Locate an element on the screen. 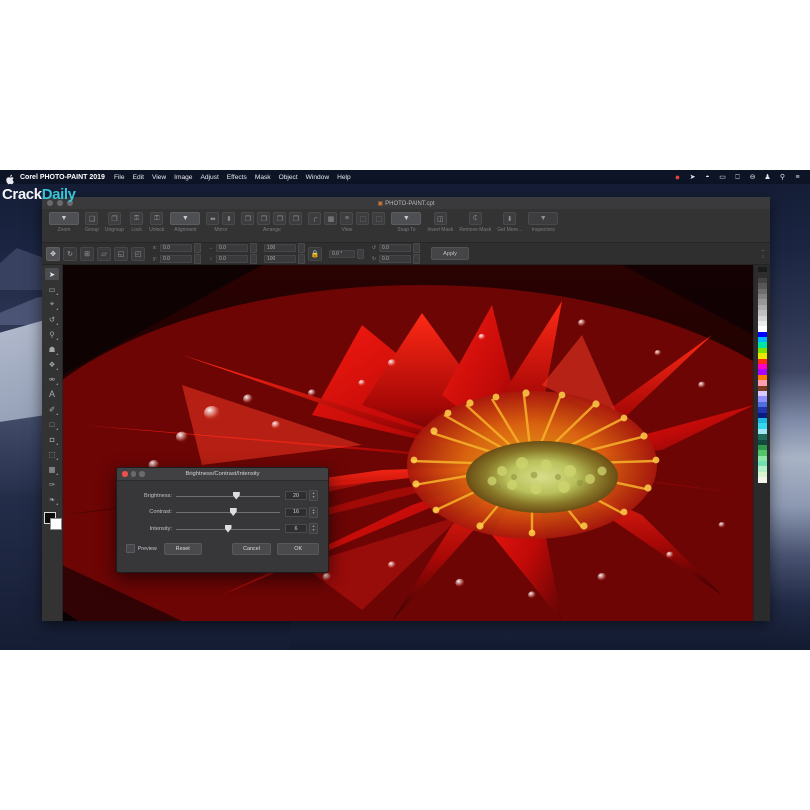 This screenshot has width=810, height=810. battery-icon: ▭ is located at coordinates (722, 177).